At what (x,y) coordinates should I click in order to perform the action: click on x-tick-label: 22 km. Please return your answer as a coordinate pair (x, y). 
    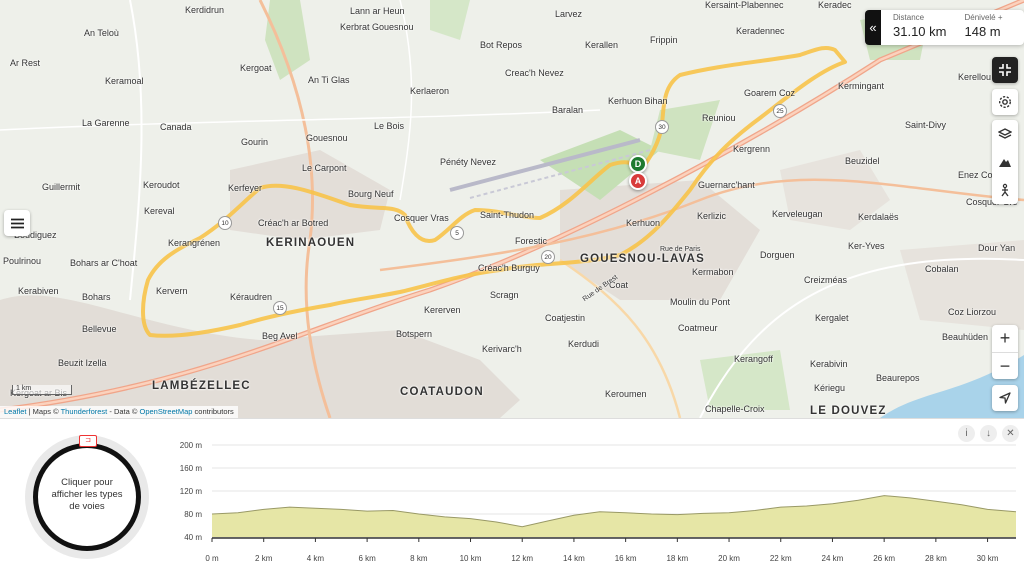
    Looking at the image, I should click on (781, 558).